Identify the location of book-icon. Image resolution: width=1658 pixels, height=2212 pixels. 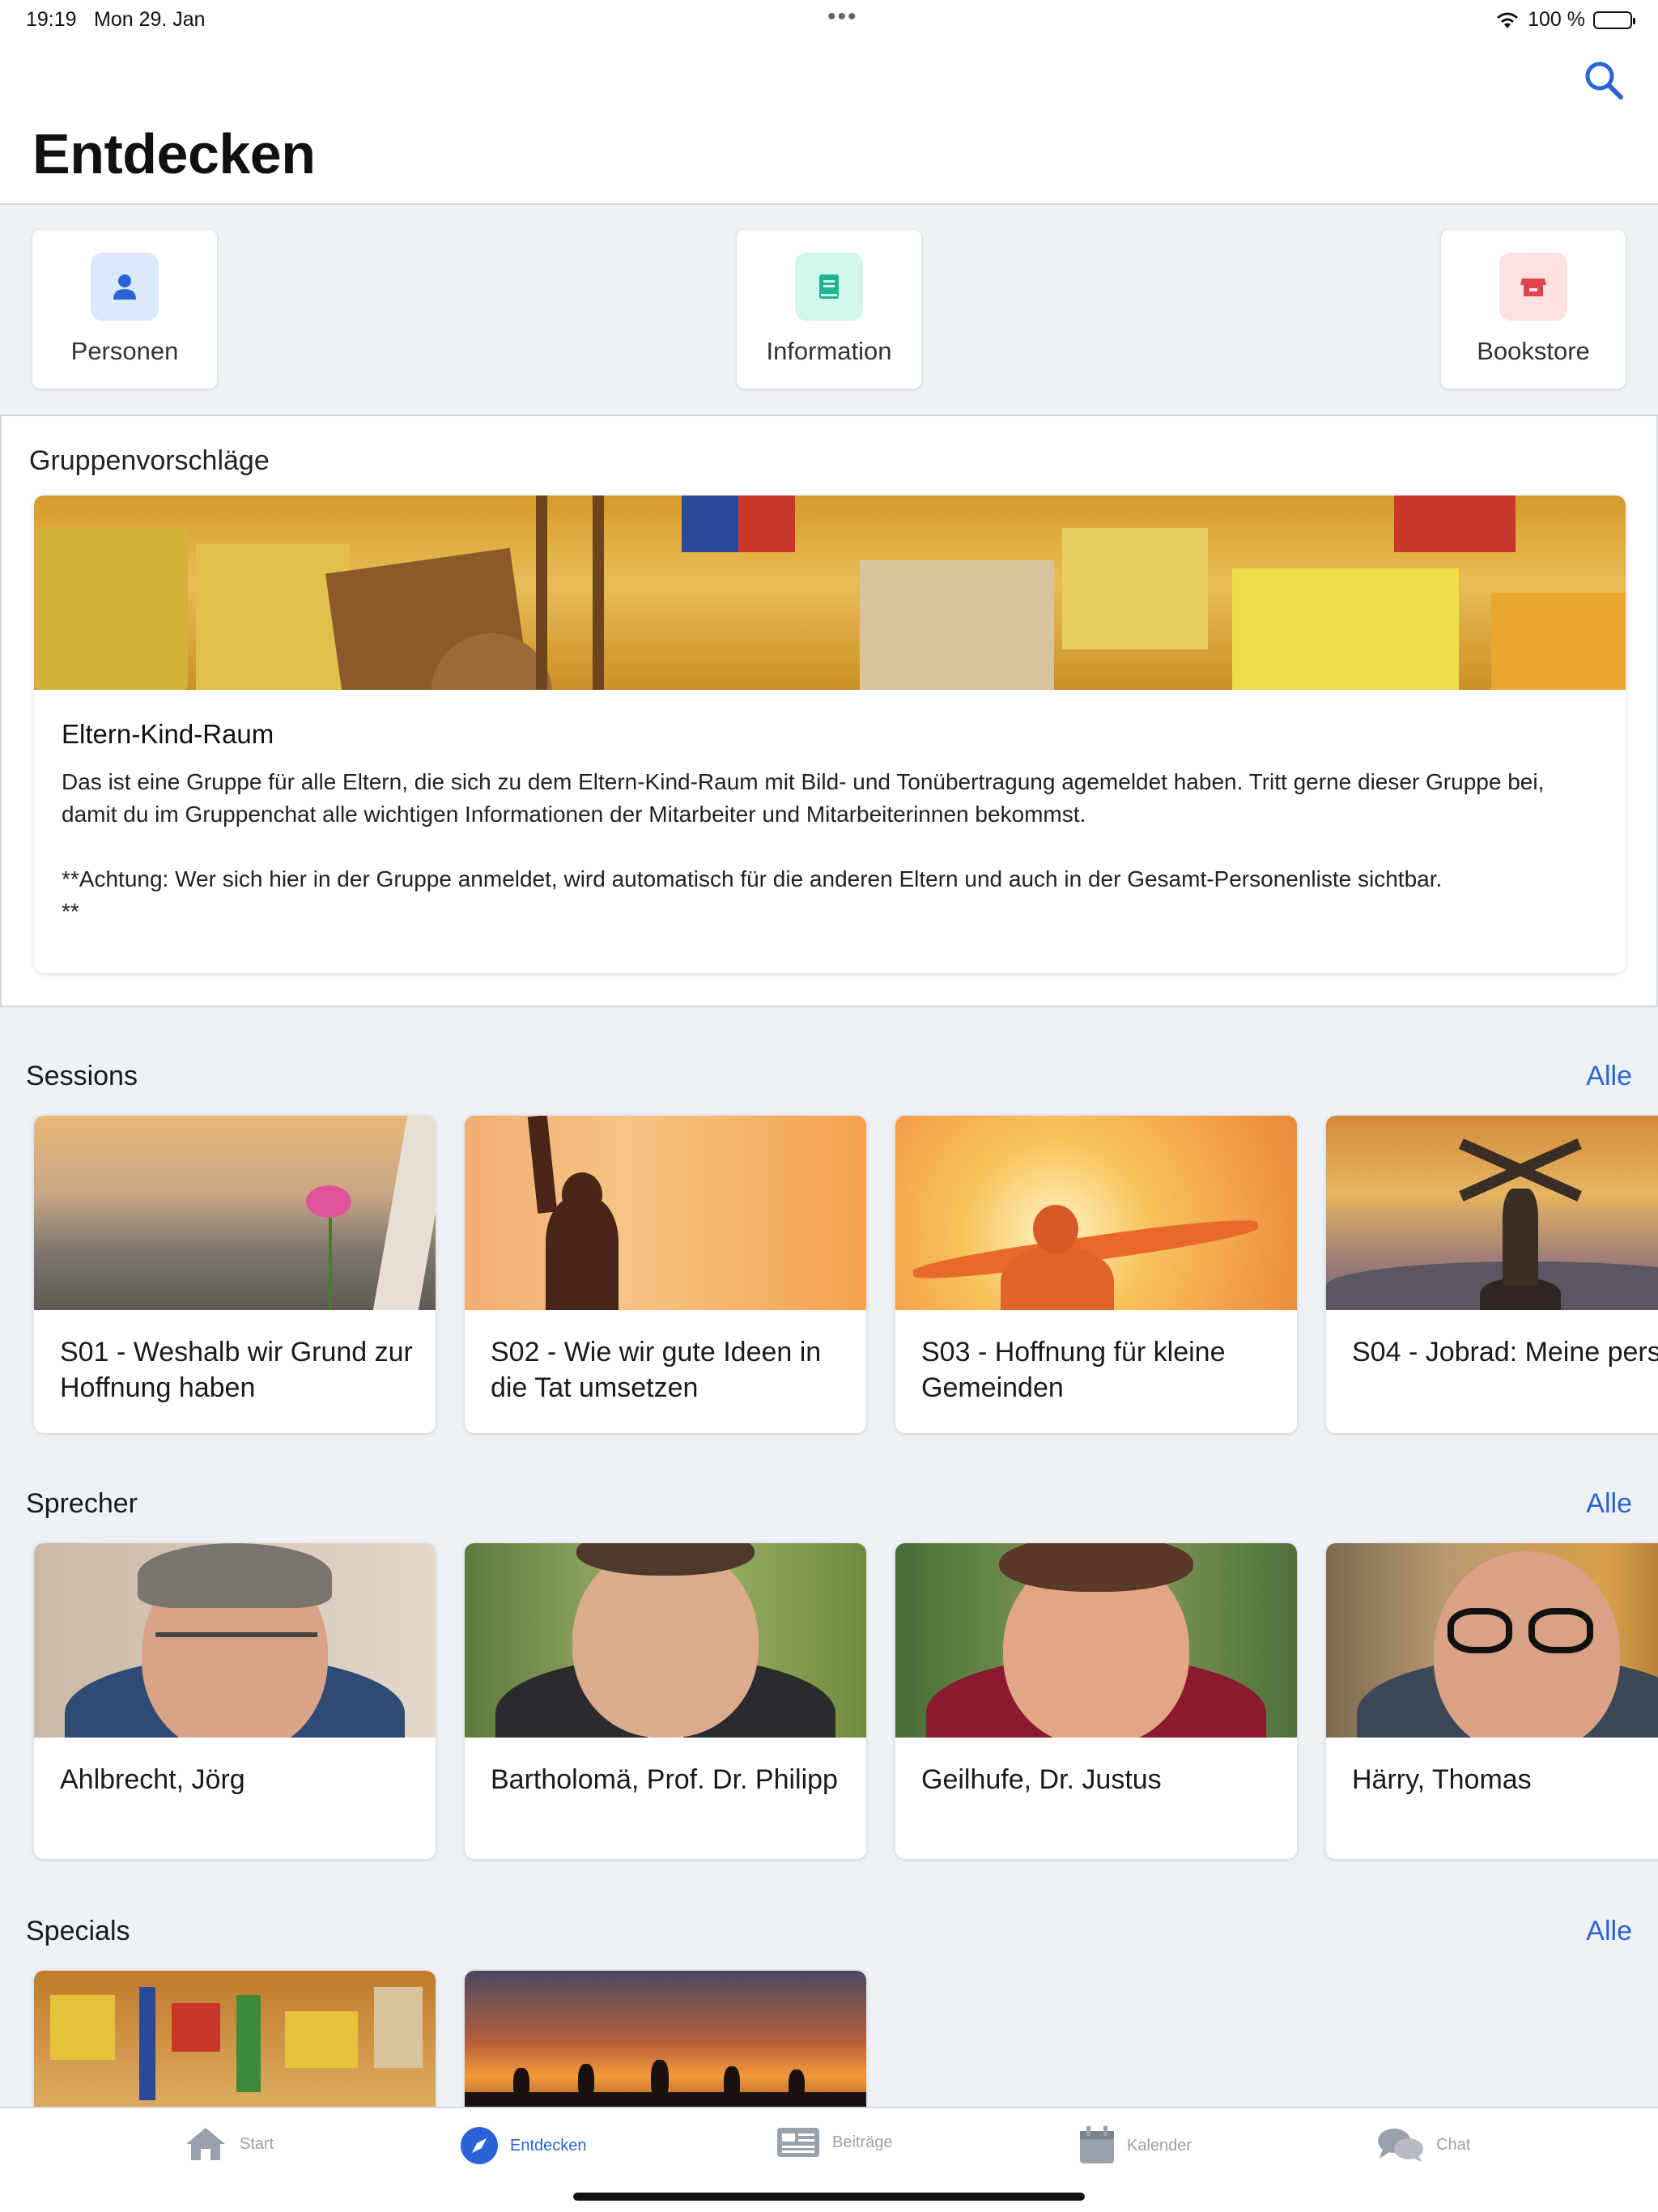
(829, 287).